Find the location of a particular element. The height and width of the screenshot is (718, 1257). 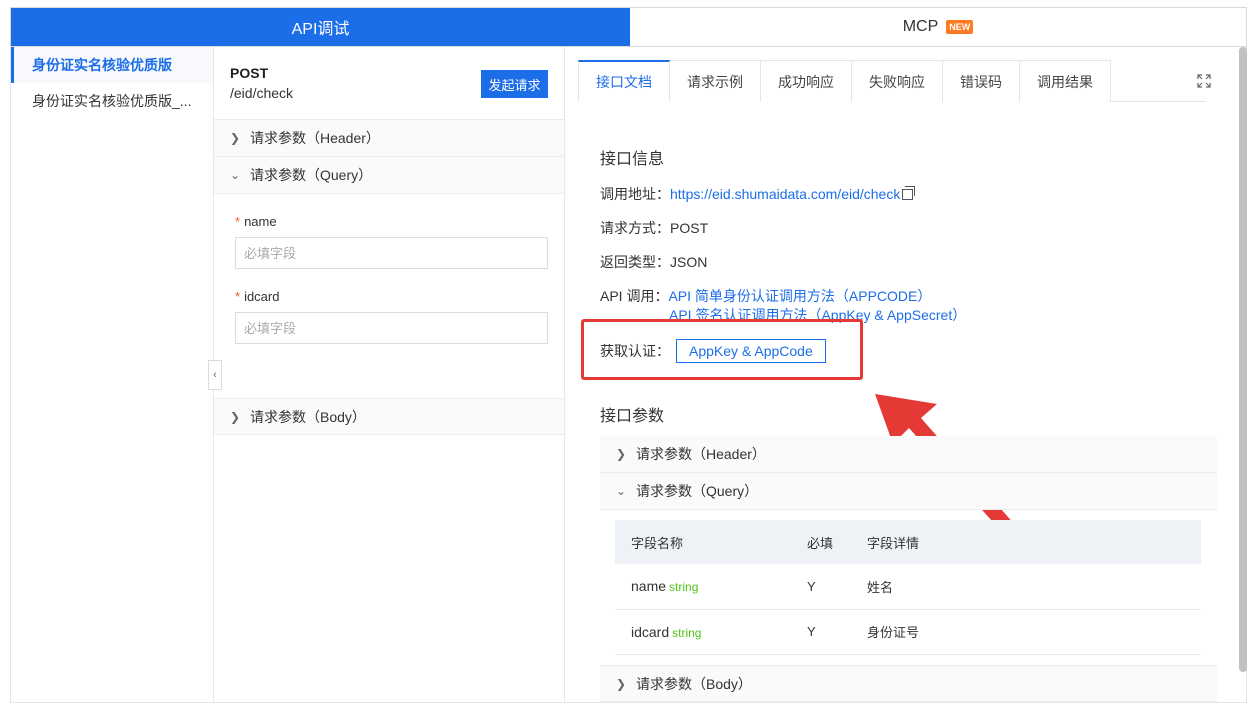

api-call-row: API 调用：API 简单身份认证调用方法（APPCODE） is located at coordinates (765, 296).